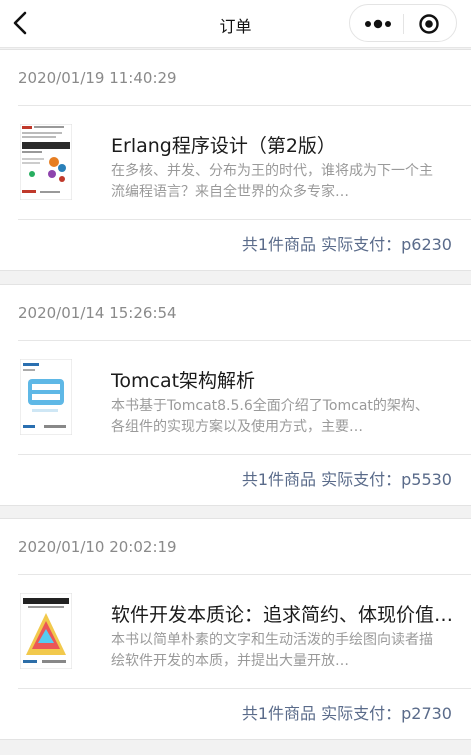 Image resolution: width=471 pixels, height=755 pixels. What do you see at coordinates (378, 24) in the screenshot?
I see `more-icon` at bounding box center [378, 24].